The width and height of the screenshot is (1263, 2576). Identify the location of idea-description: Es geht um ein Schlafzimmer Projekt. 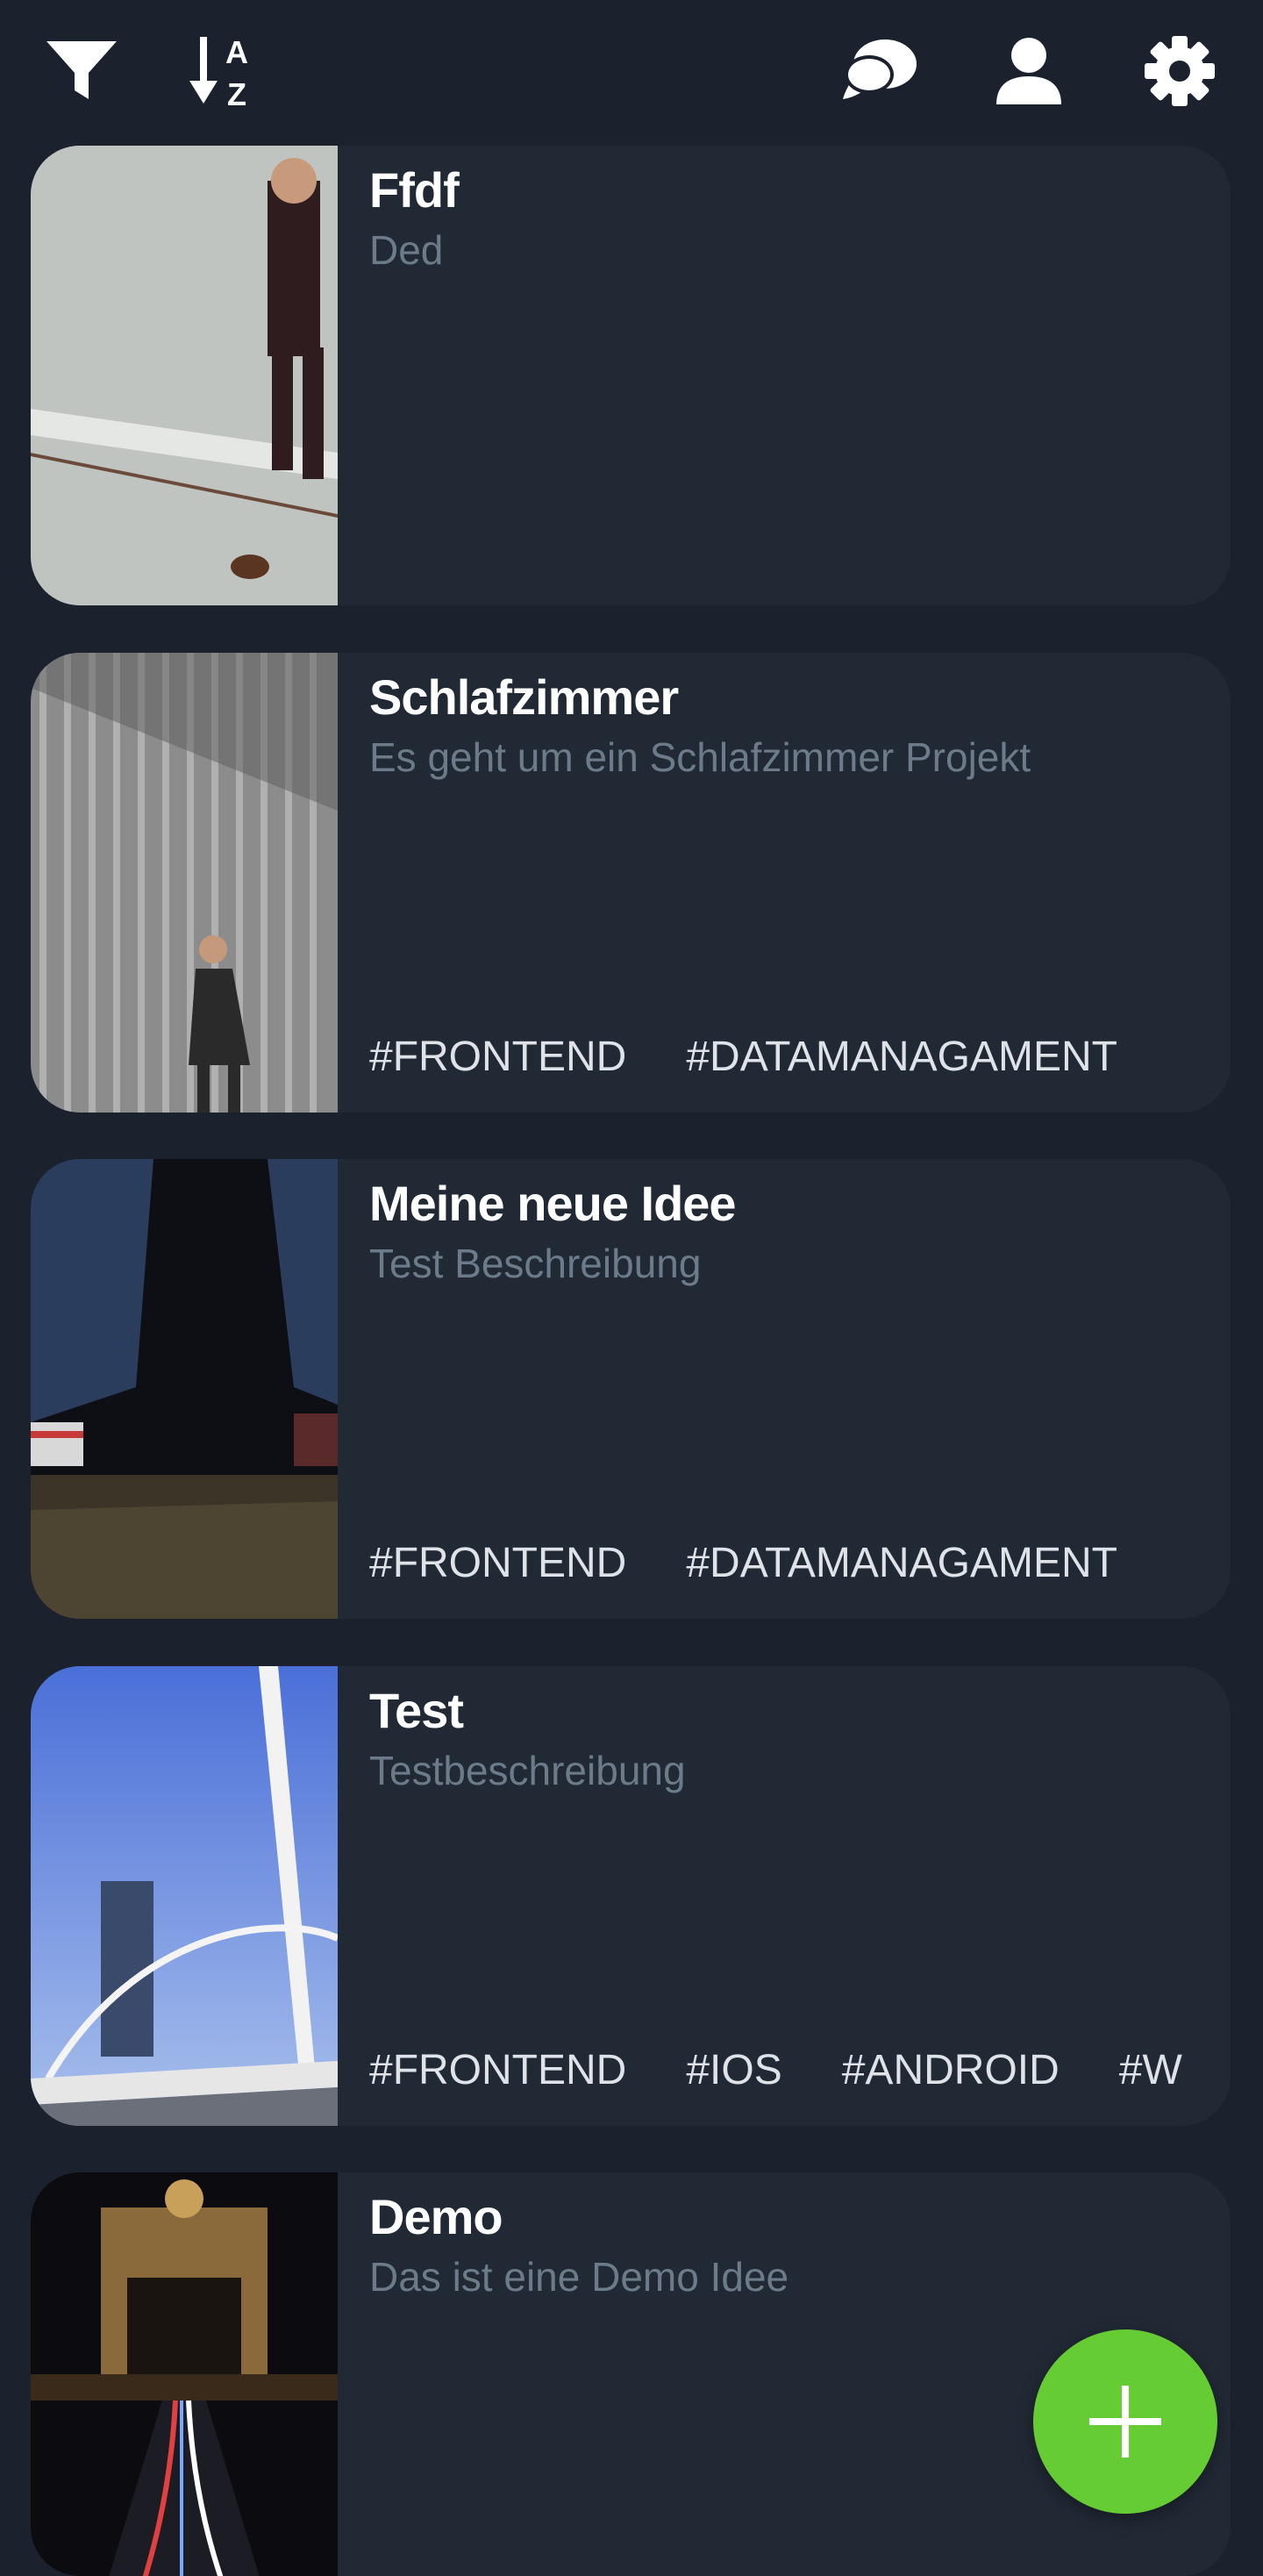
(700, 757).